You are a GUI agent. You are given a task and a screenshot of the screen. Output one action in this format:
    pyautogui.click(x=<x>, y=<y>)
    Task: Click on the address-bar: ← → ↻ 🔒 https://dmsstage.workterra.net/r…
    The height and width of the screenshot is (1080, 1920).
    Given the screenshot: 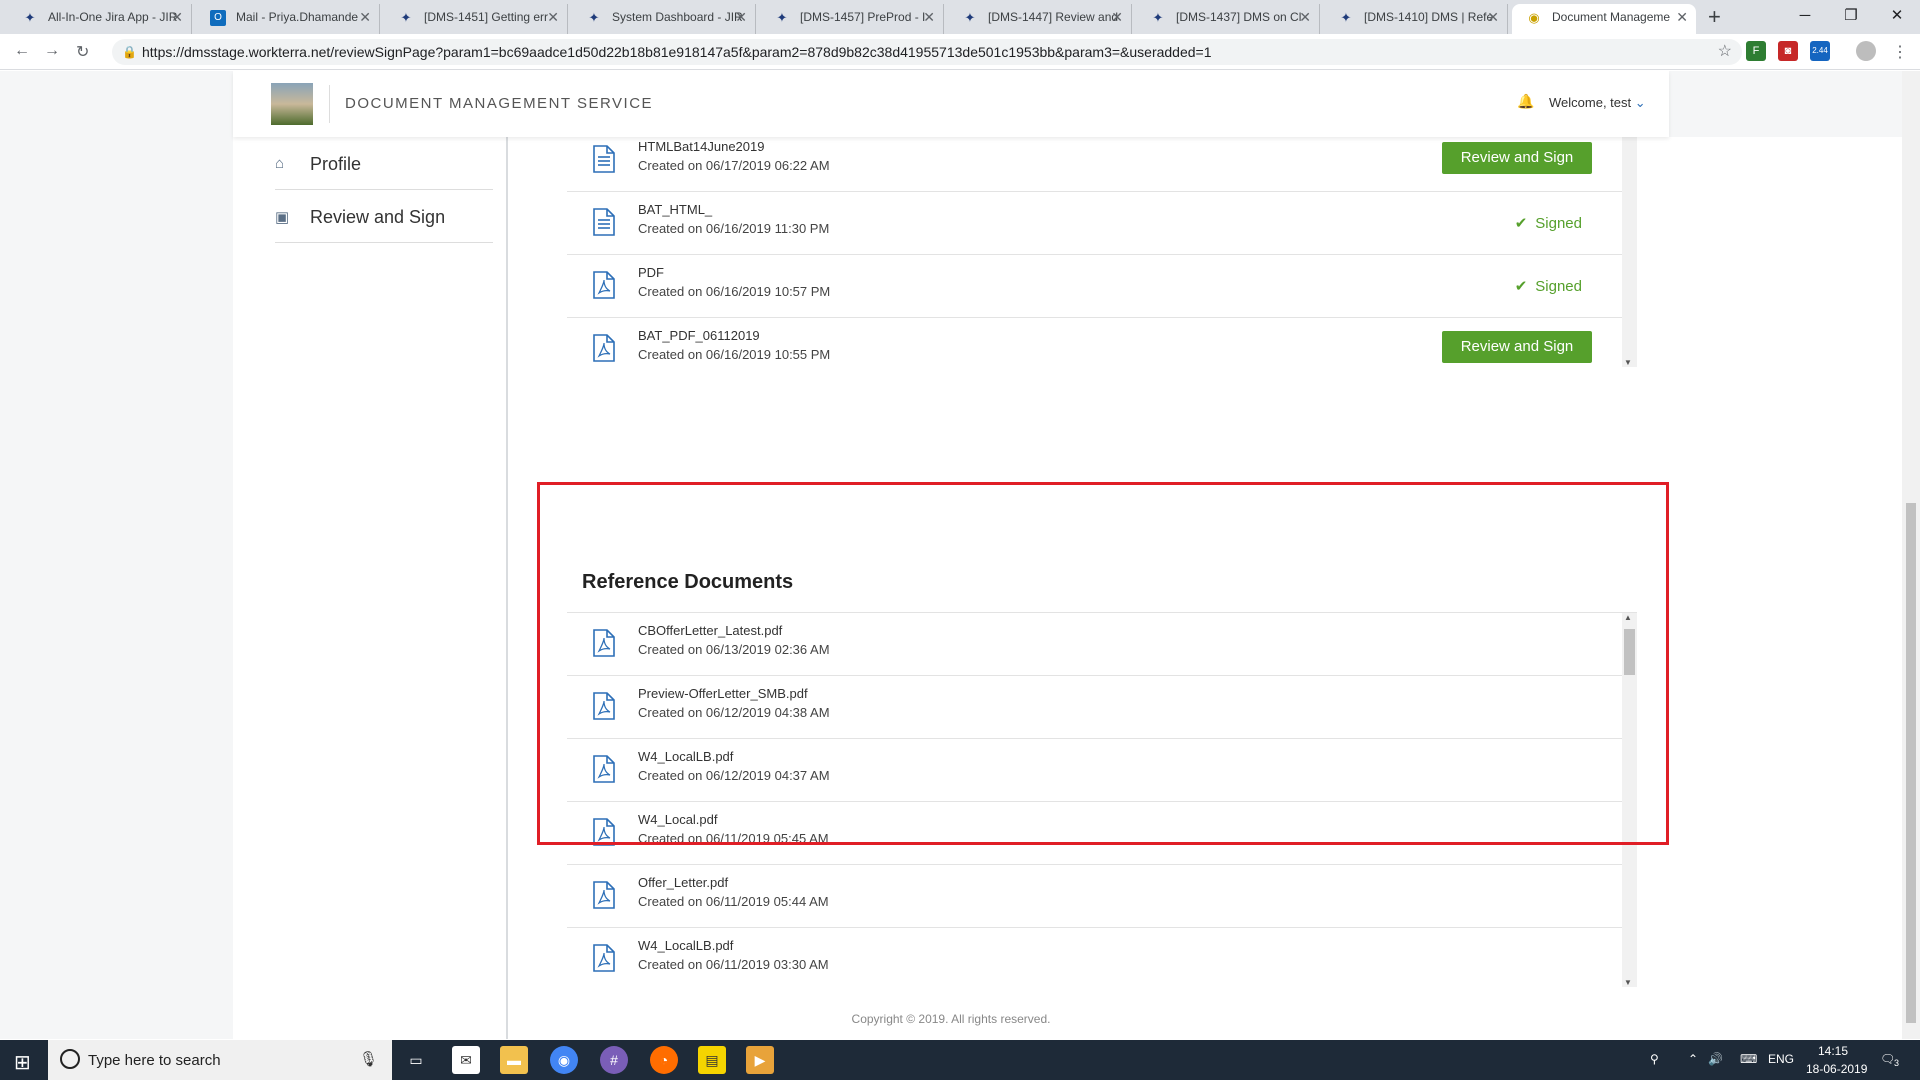 What is the action you would take?
    pyautogui.click(x=960, y=52)
    